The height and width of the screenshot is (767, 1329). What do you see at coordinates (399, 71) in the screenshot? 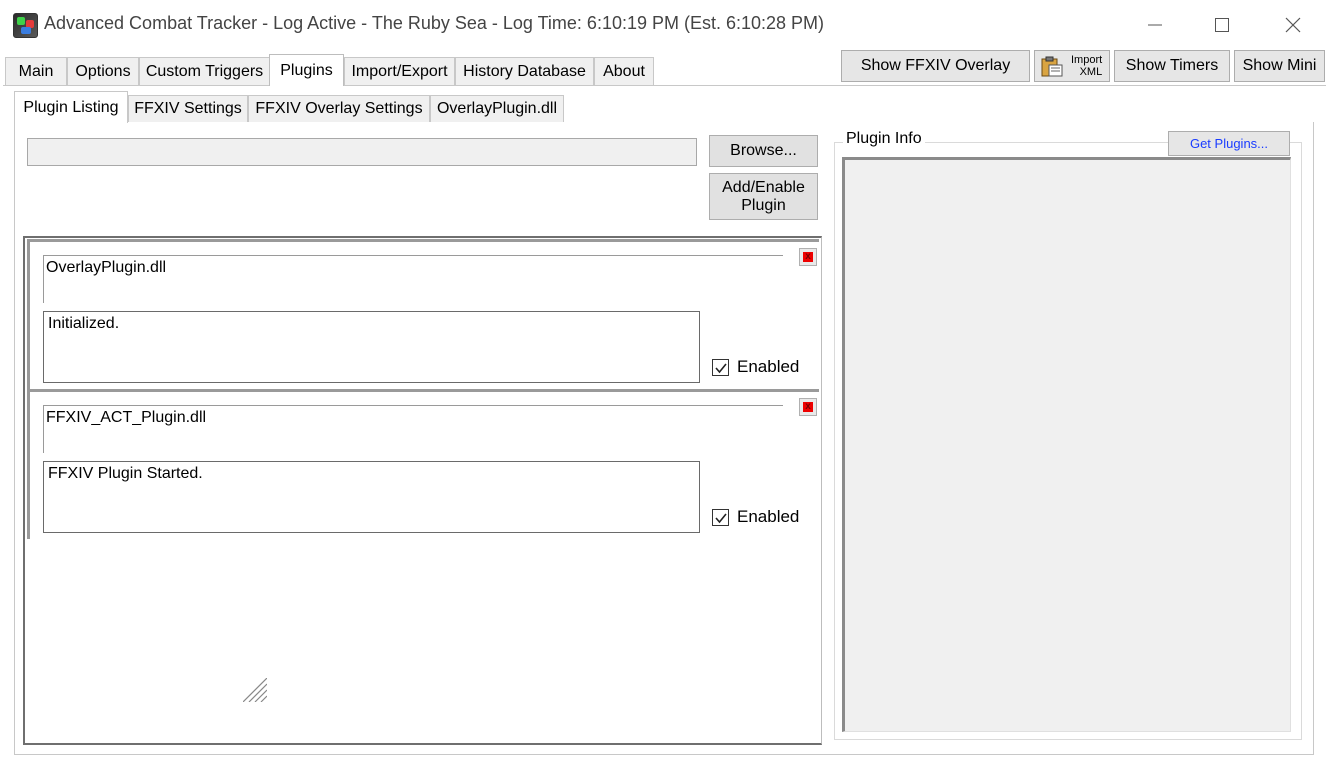
I see `tab-import-export: Import/Export` at bounding box center [399, 71].